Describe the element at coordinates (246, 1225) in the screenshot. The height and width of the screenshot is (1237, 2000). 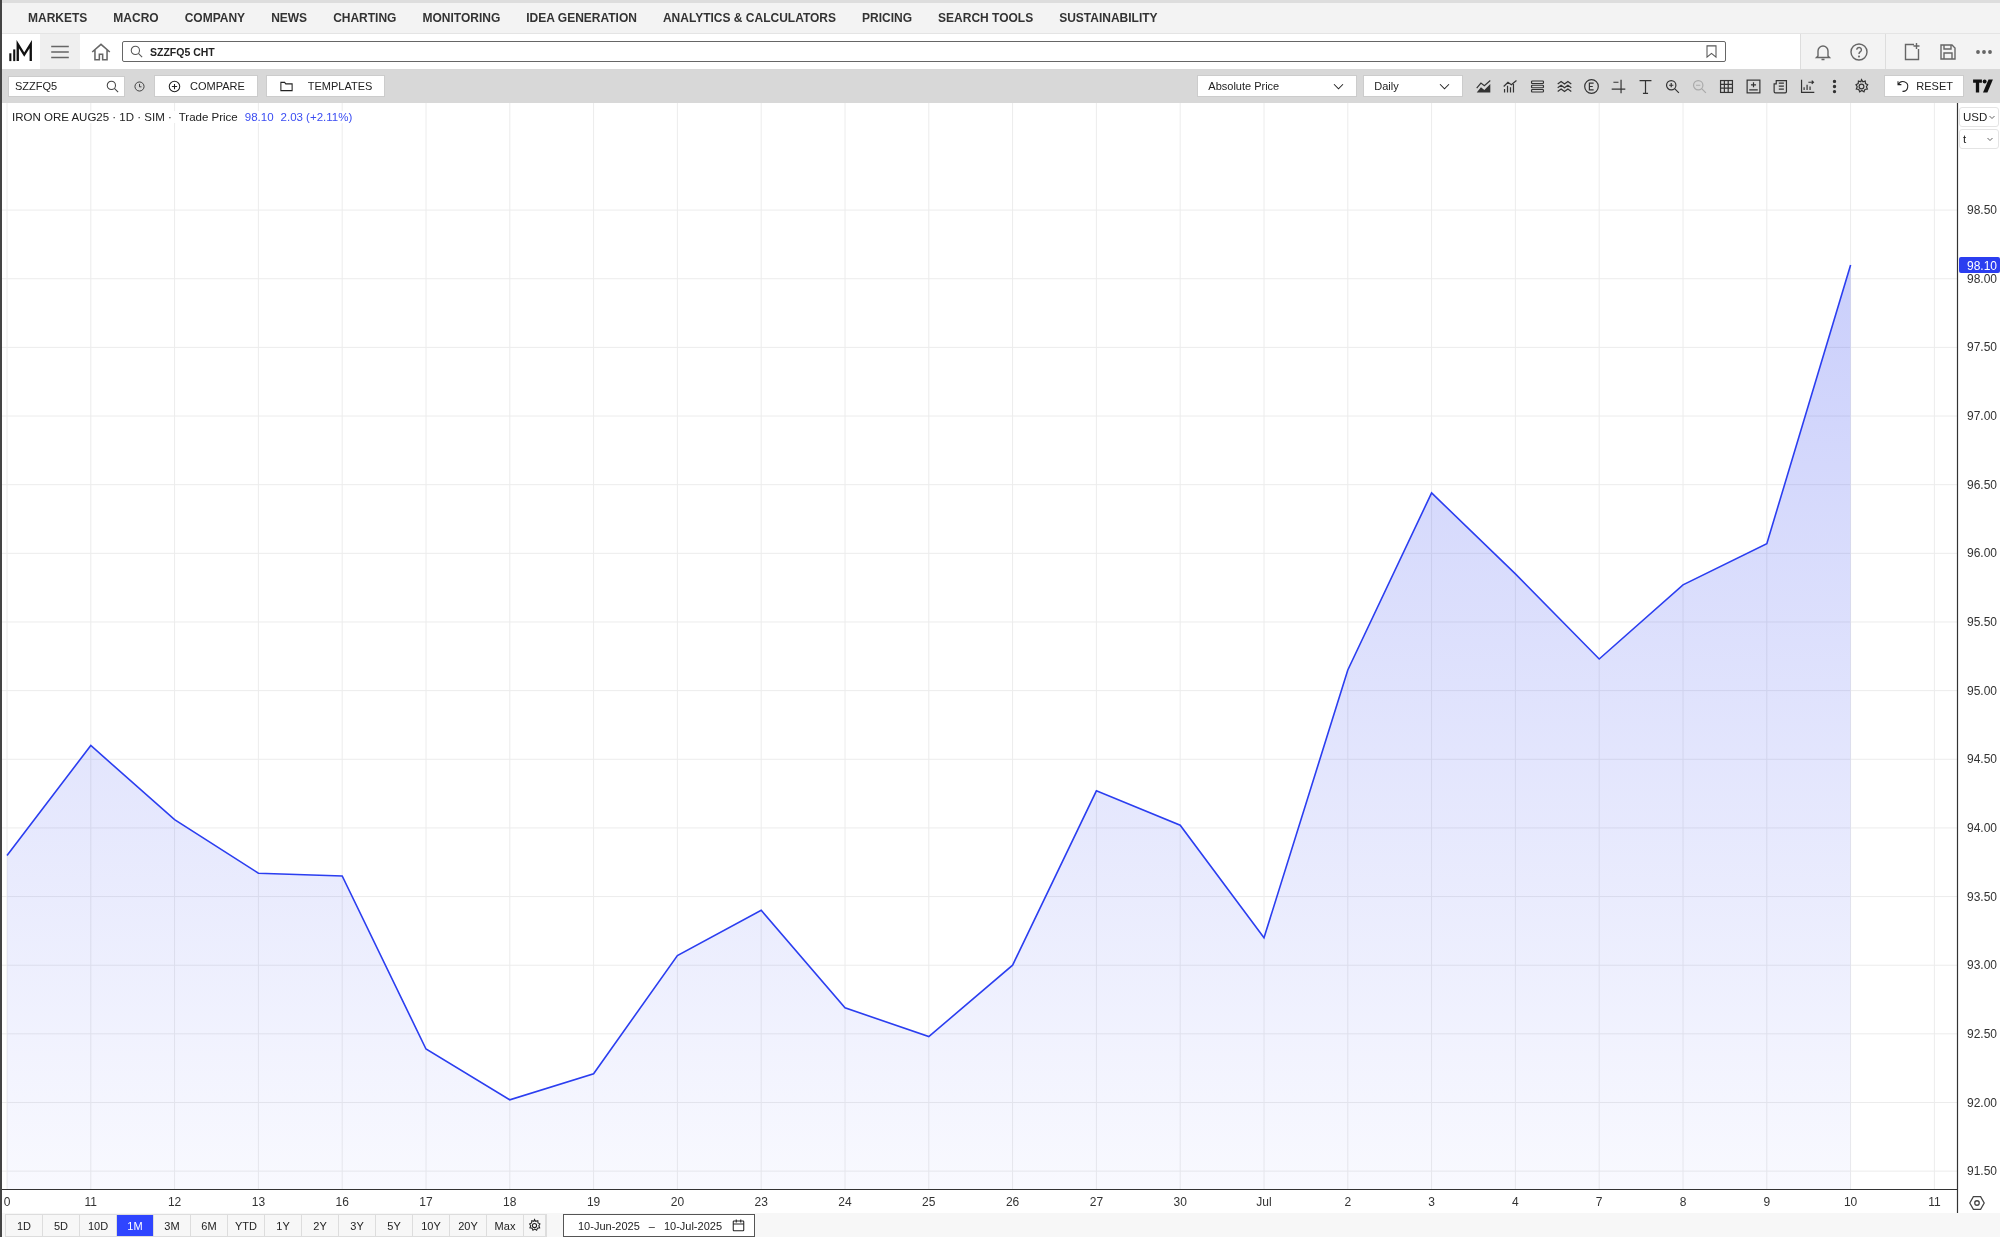
I see `range-button: YTD` at that location.